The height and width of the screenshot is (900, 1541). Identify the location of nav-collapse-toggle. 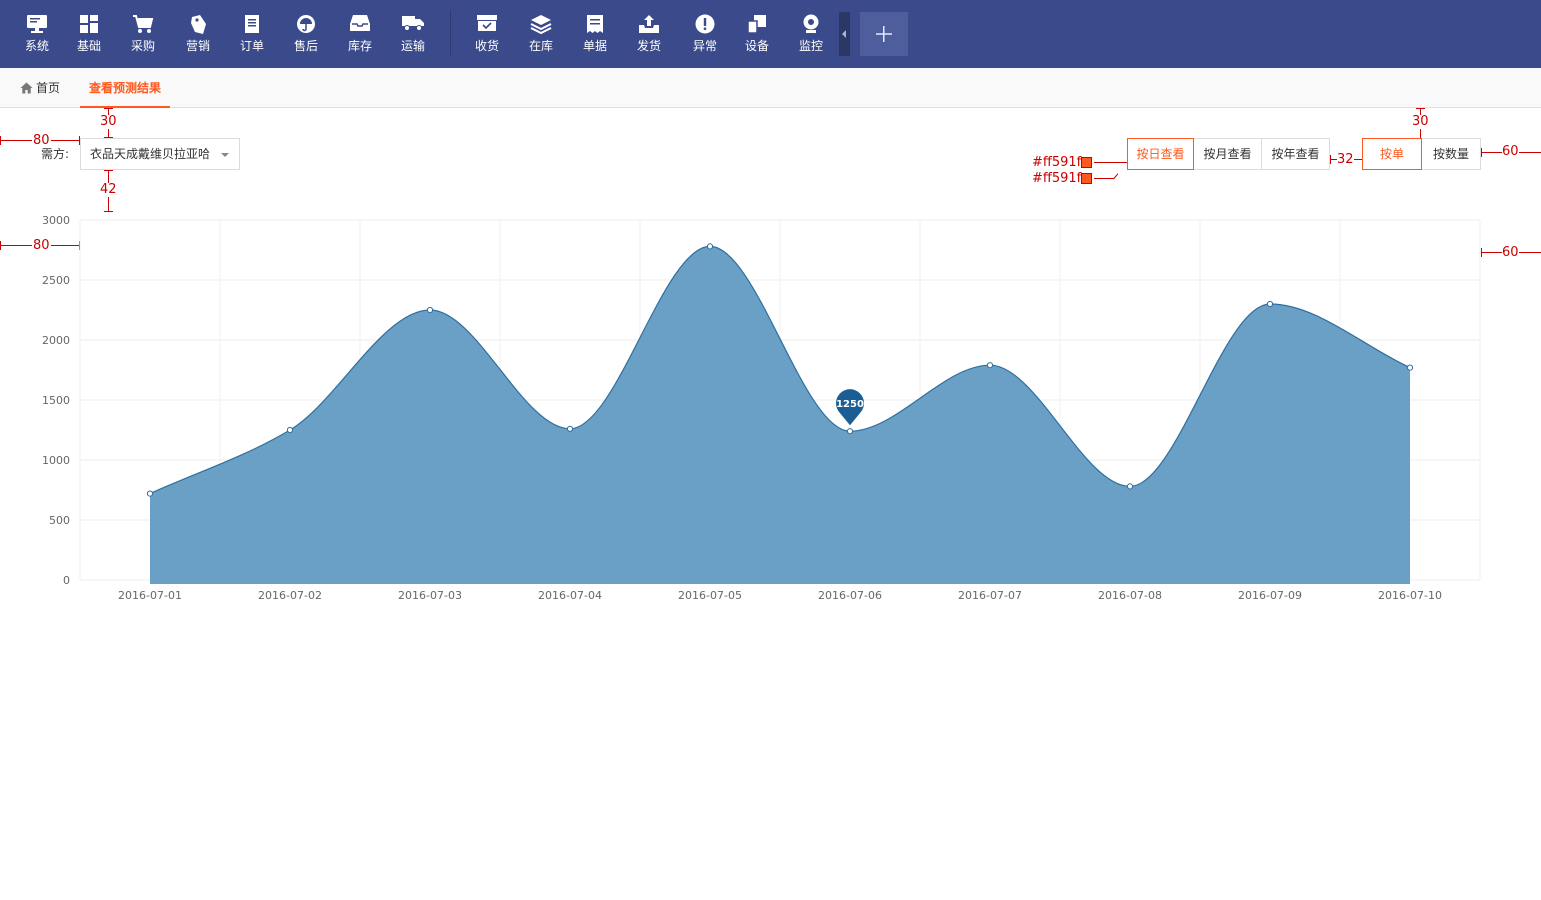
(844, 34).